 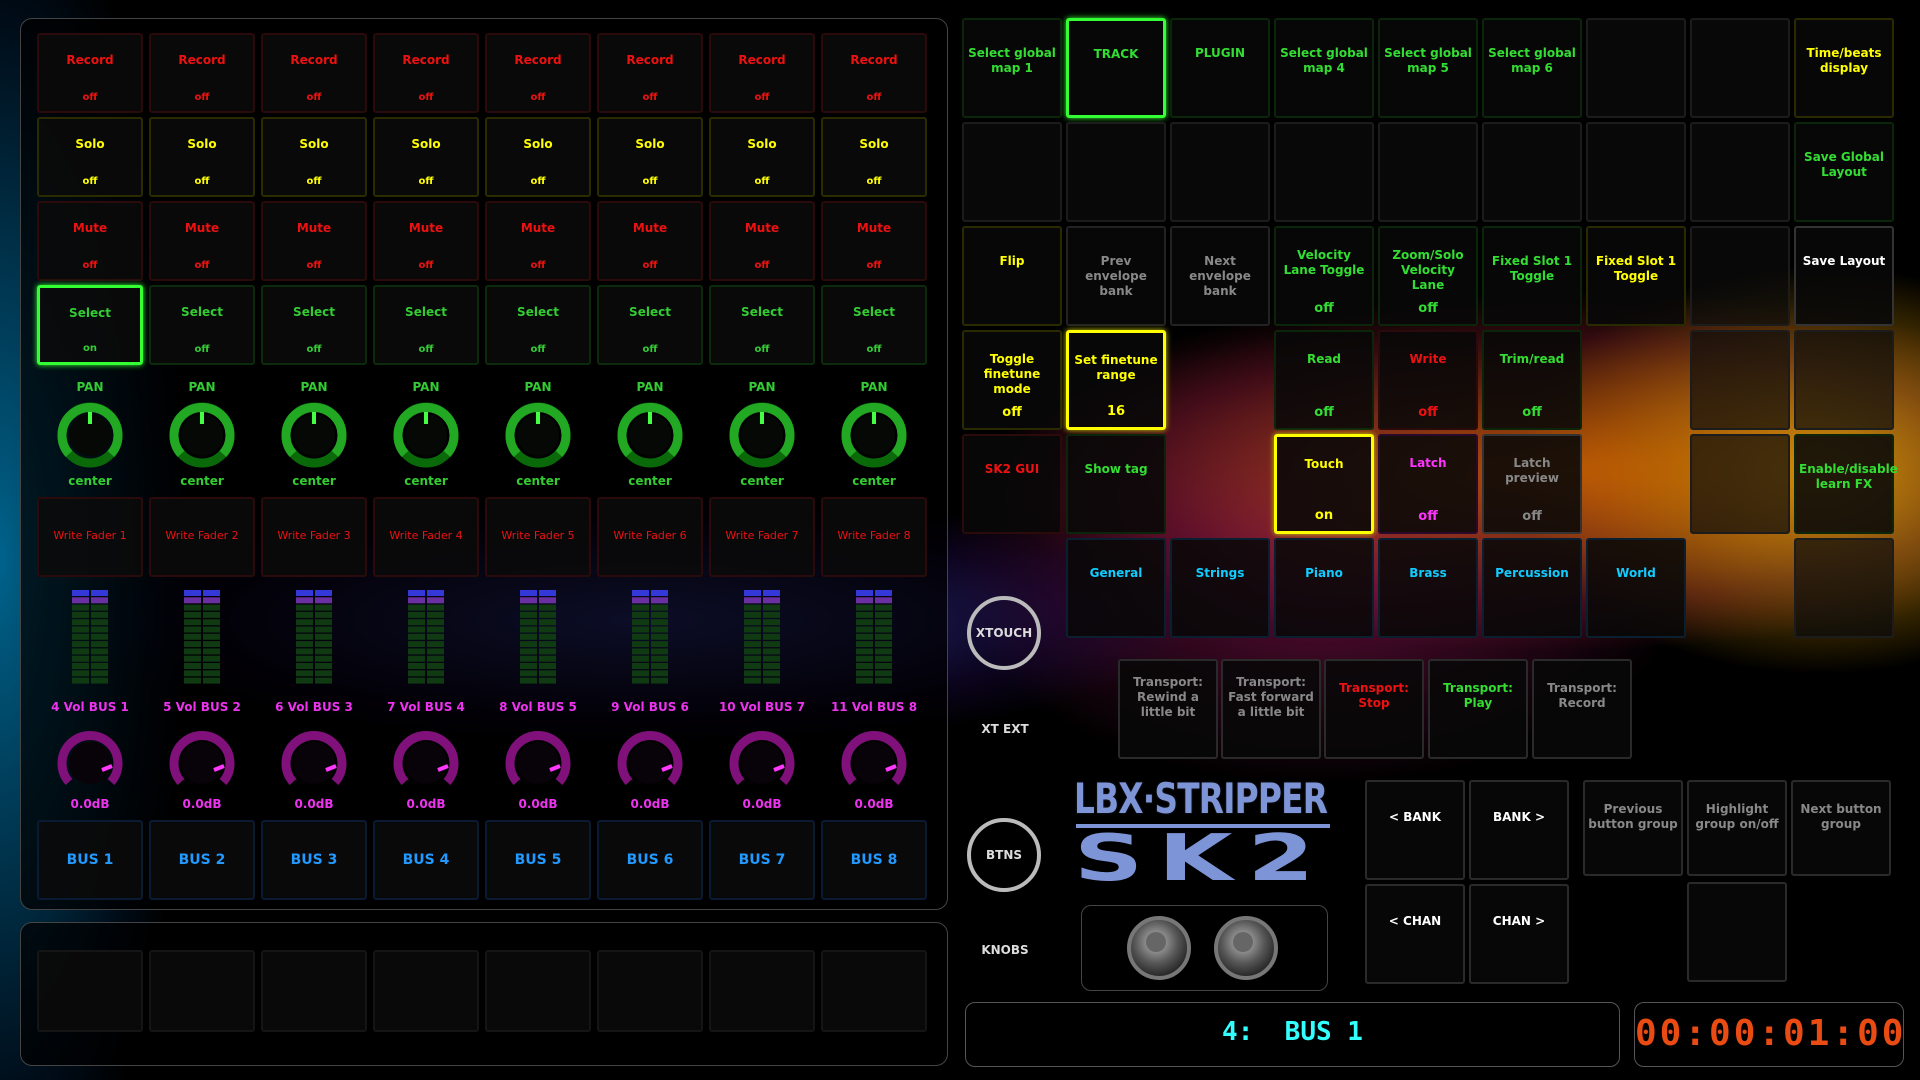 What do you see at coordinates (1415, 934) in the screenshot?
I see `chan-left-button: < CHAN` at bounding box center [1415, 934].